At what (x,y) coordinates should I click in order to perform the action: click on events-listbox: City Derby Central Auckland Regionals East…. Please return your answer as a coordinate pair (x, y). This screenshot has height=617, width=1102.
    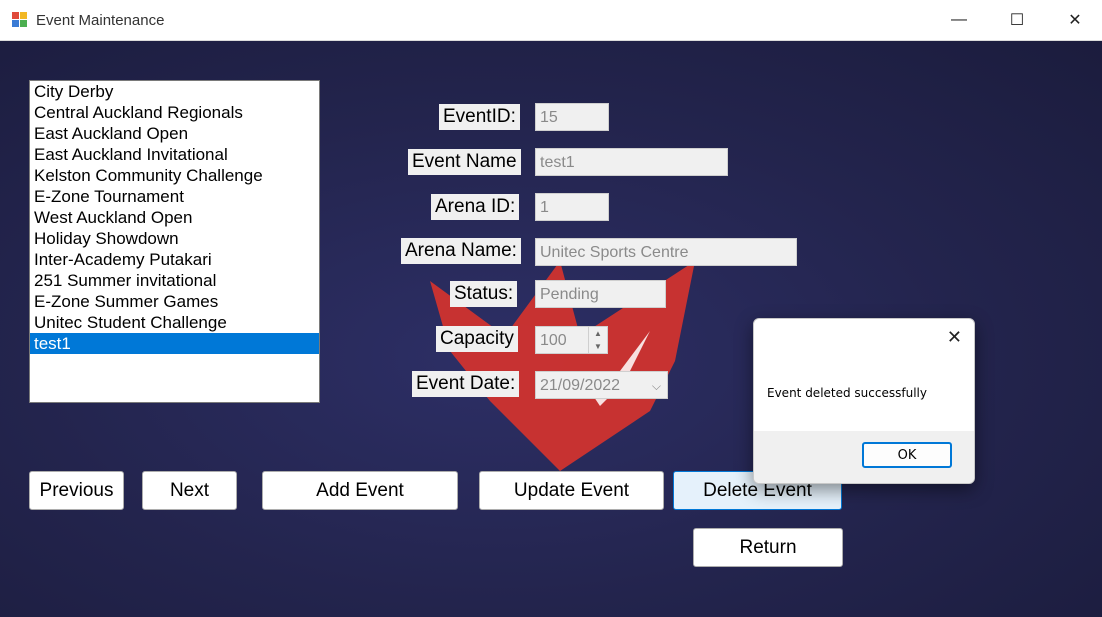
    Looking at the image, I should click on (174, 241).